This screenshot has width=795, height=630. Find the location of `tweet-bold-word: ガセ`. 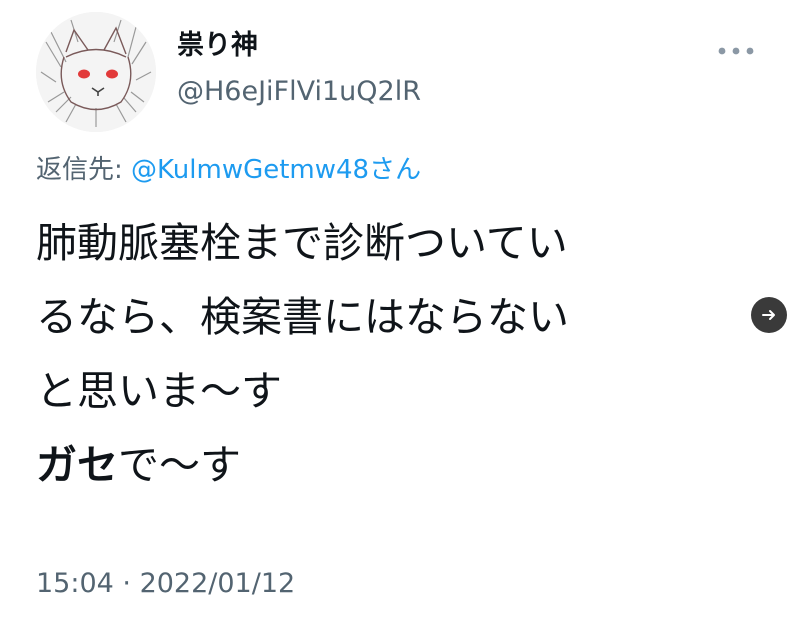

tweet-bold-word: ガセ is located at coordinates (77, 465).